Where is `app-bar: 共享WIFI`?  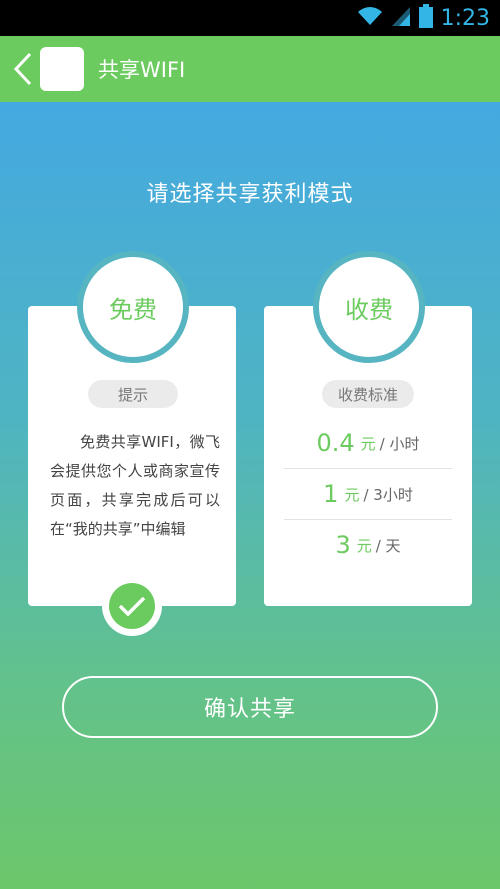
app-bar: 共享WIFI is located at coordinates (250, 69).